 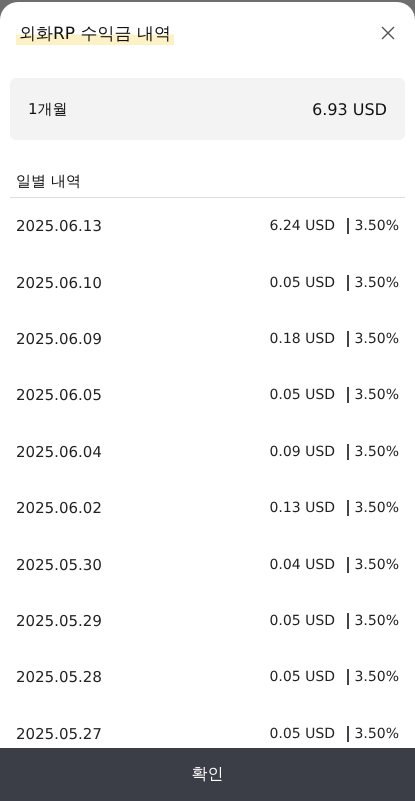 I want to click on total-amount: 6.93 USD, so click(x=349, y=109).